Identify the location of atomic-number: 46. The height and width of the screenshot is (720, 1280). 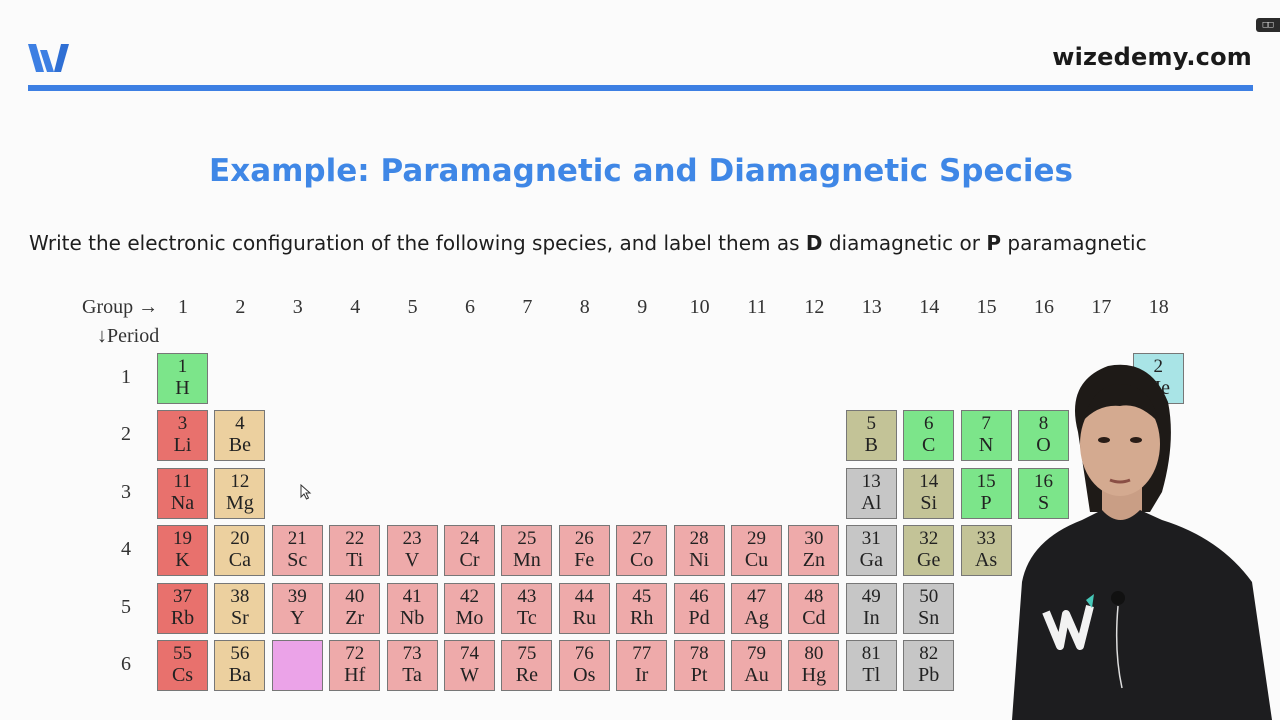
(699, 596).